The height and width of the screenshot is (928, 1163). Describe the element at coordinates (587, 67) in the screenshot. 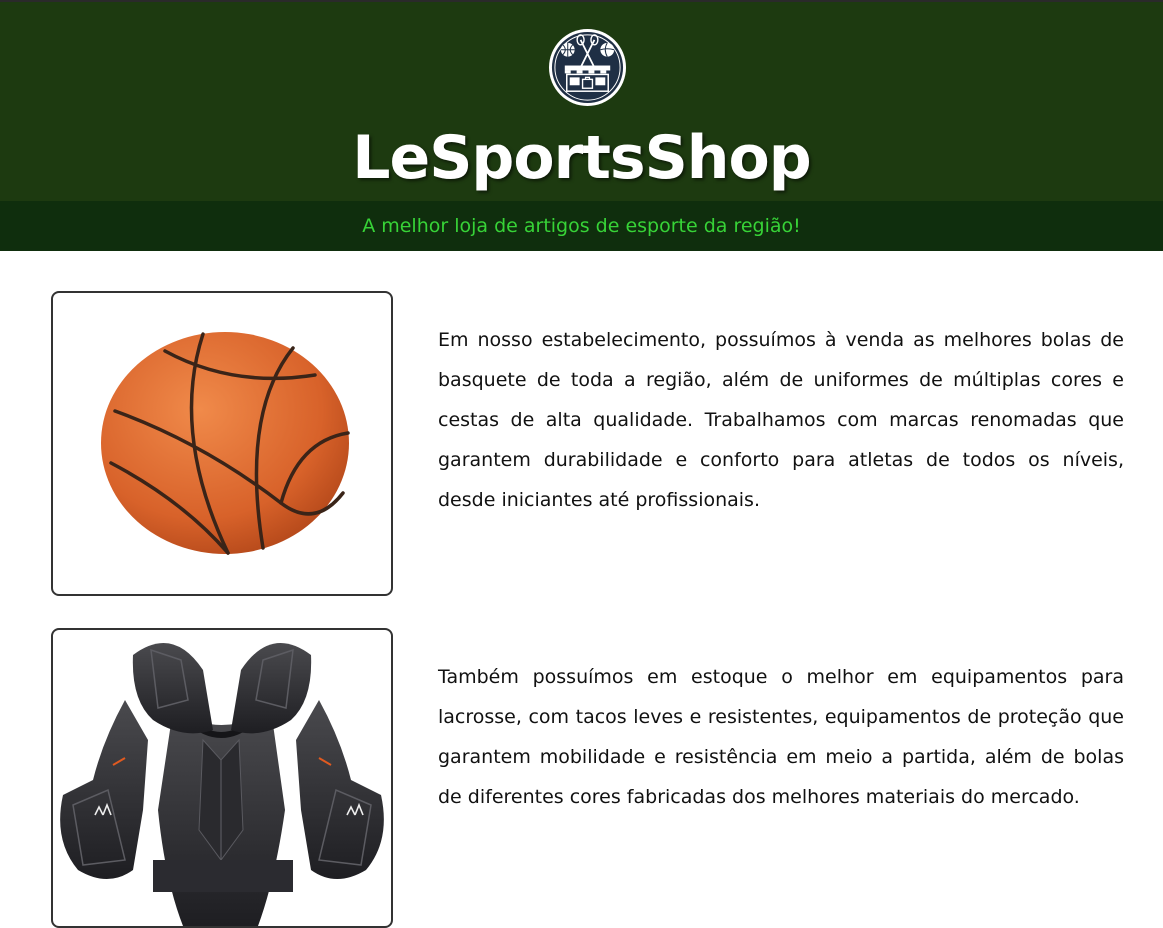

I see `sports-shop-logo-icon` at that location.